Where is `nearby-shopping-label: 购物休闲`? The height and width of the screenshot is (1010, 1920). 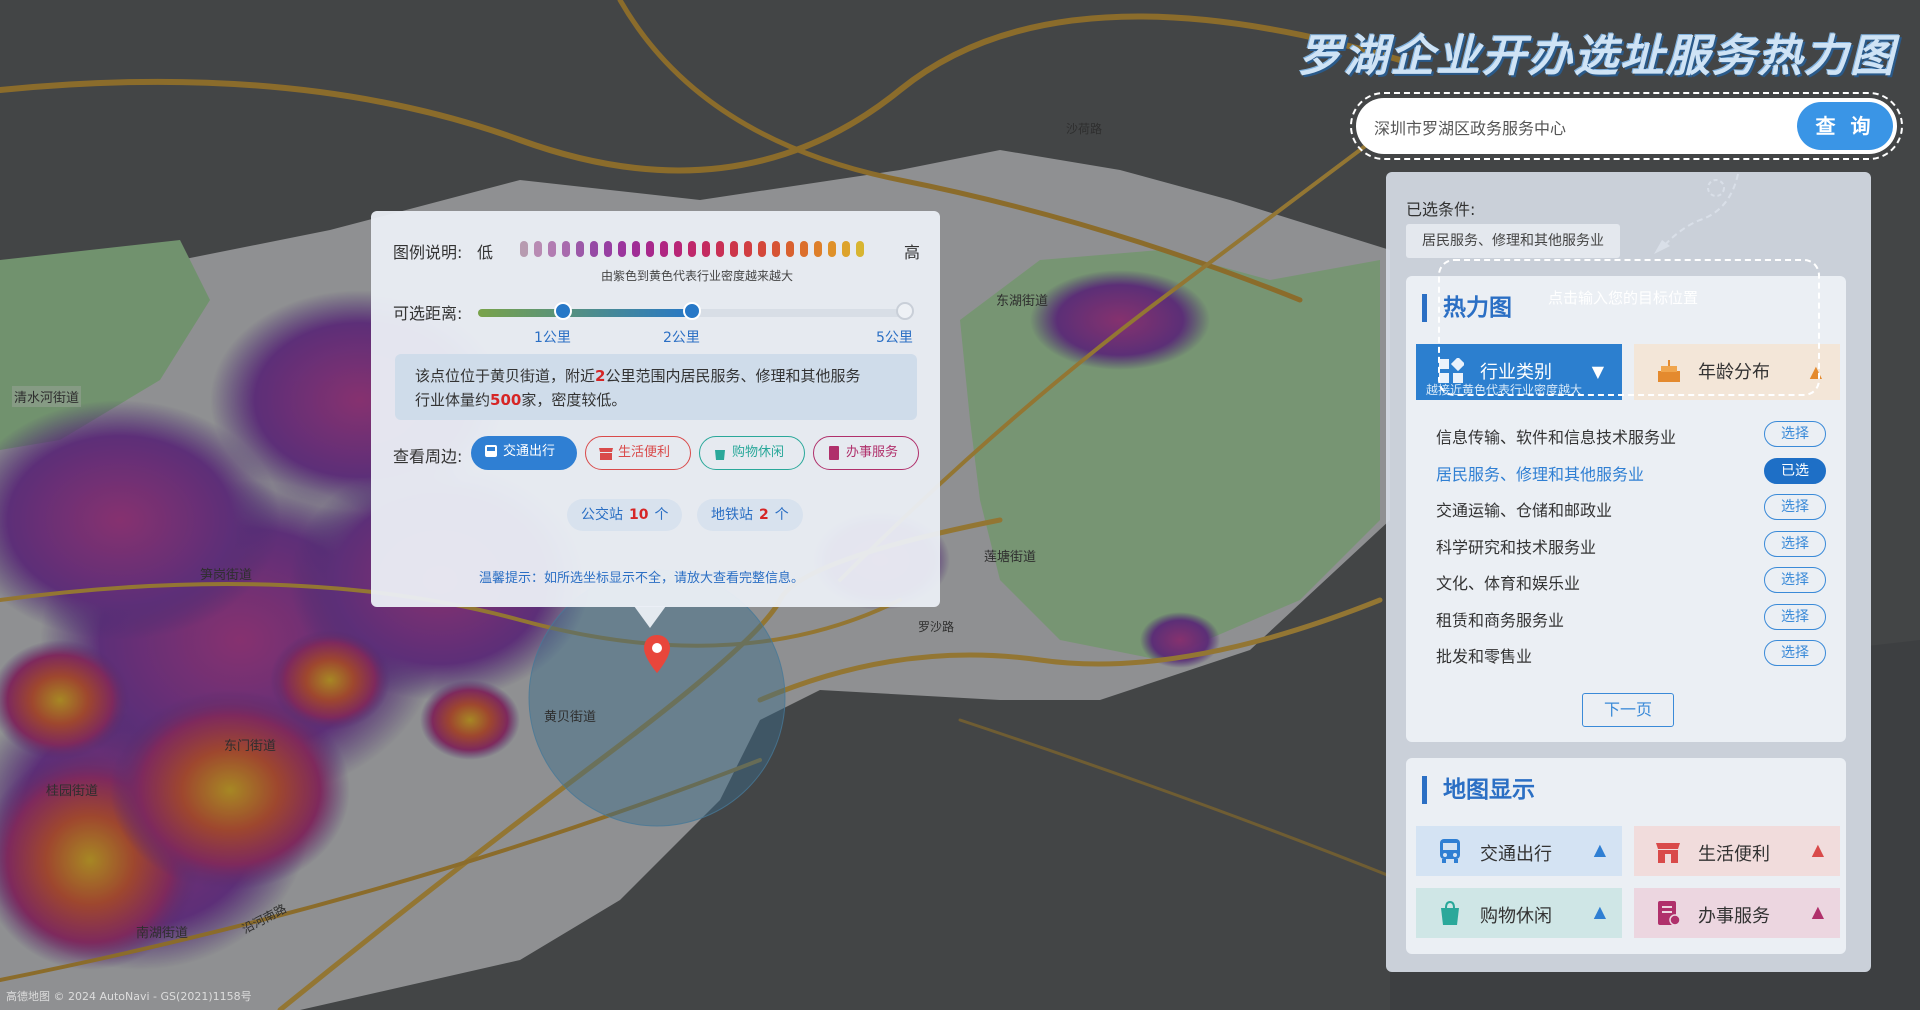 nearby-shopping-label: 购物休闲 is located at coordinates (758, 452).